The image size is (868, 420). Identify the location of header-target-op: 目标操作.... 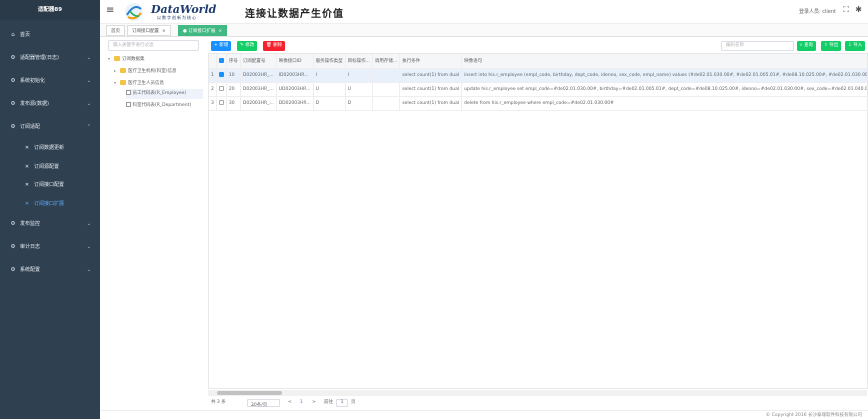
(359, 61).